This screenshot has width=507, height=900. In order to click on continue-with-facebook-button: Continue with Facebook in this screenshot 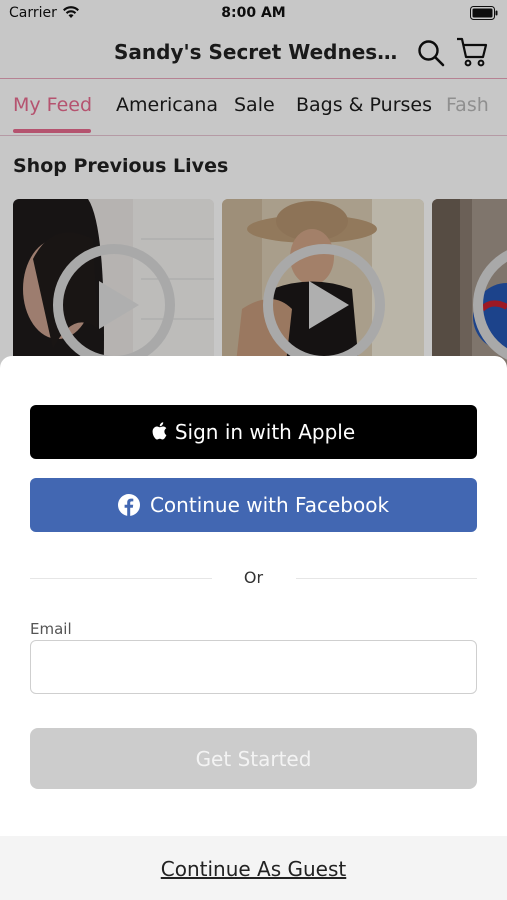, I will do `click(253, 505)`.